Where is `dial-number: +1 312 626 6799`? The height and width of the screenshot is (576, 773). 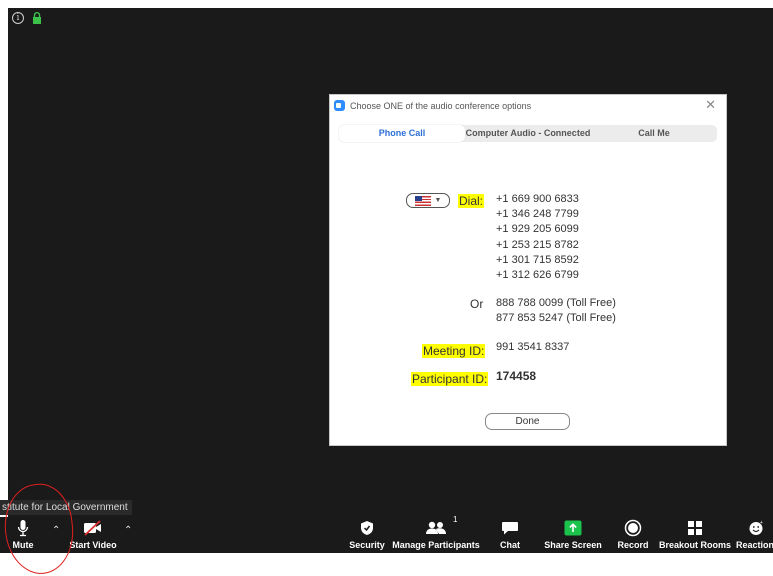
dial-number: +1 312 626 6799 is located at coordinates (537, 275).